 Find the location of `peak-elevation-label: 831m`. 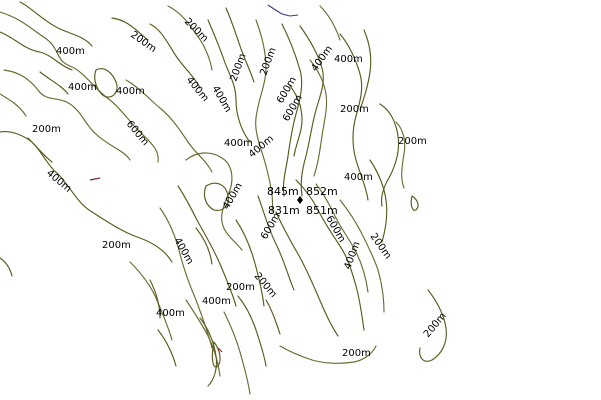

peak-elevation-label: 831m is located at coordinates (284, 210).